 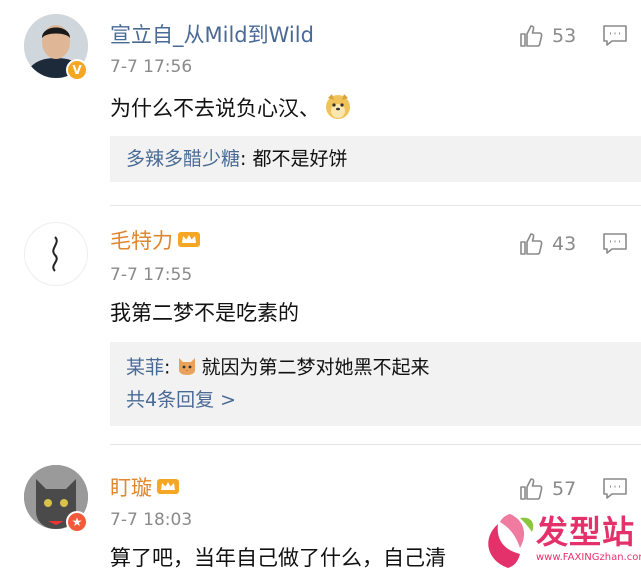 What do you see at coordinates (547, 489) in the screenshot?
I see `like-button: 57` at bounding box center [547, 489].